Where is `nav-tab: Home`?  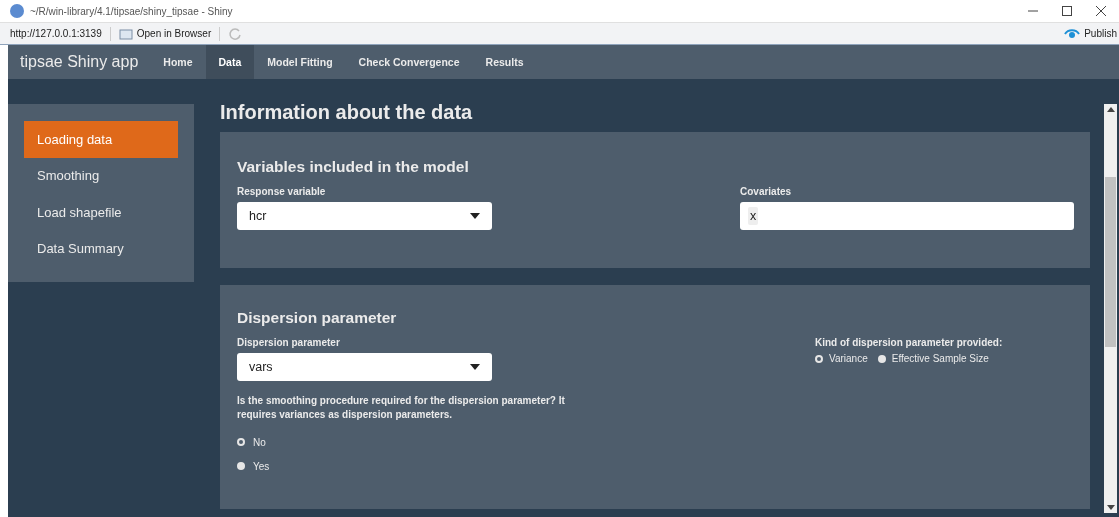
nav-tab: Home is located at coordinates (178, 62).